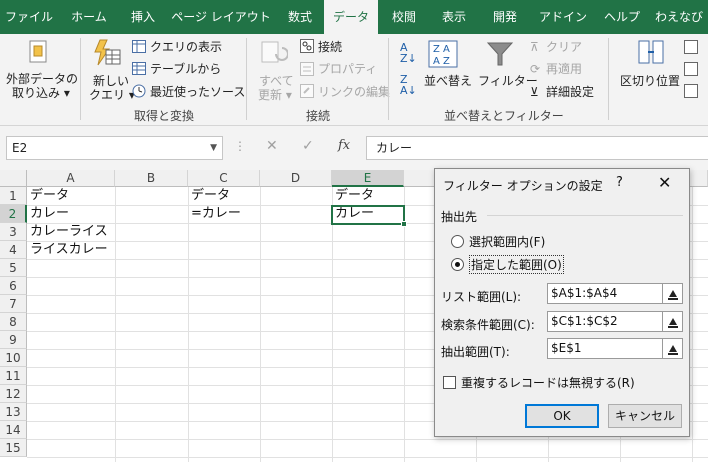 The height and width of the screenshot is (462, 708). I want to click on radio-button, so click(457, 241).